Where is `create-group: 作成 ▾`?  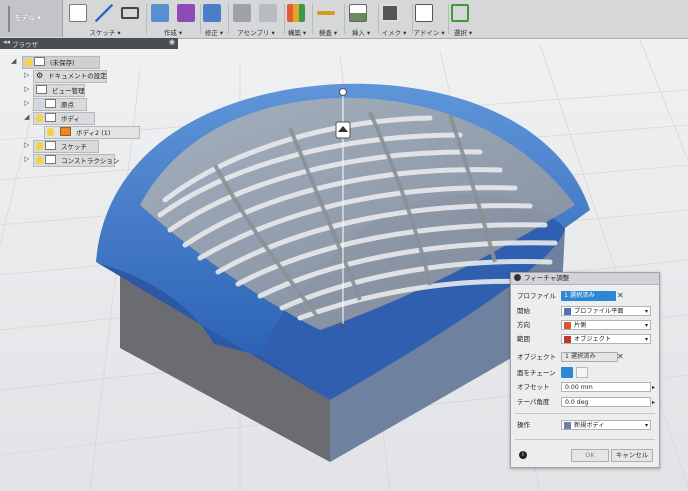
create-group: 作成 ▾ is located at coordinates (173, 19).